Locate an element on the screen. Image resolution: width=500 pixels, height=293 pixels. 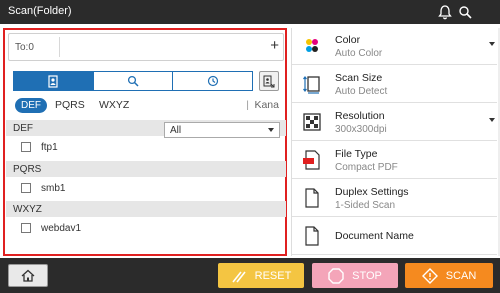
setting-resolution: Resolution 300x300dpi is located at coordinates (394, 122).